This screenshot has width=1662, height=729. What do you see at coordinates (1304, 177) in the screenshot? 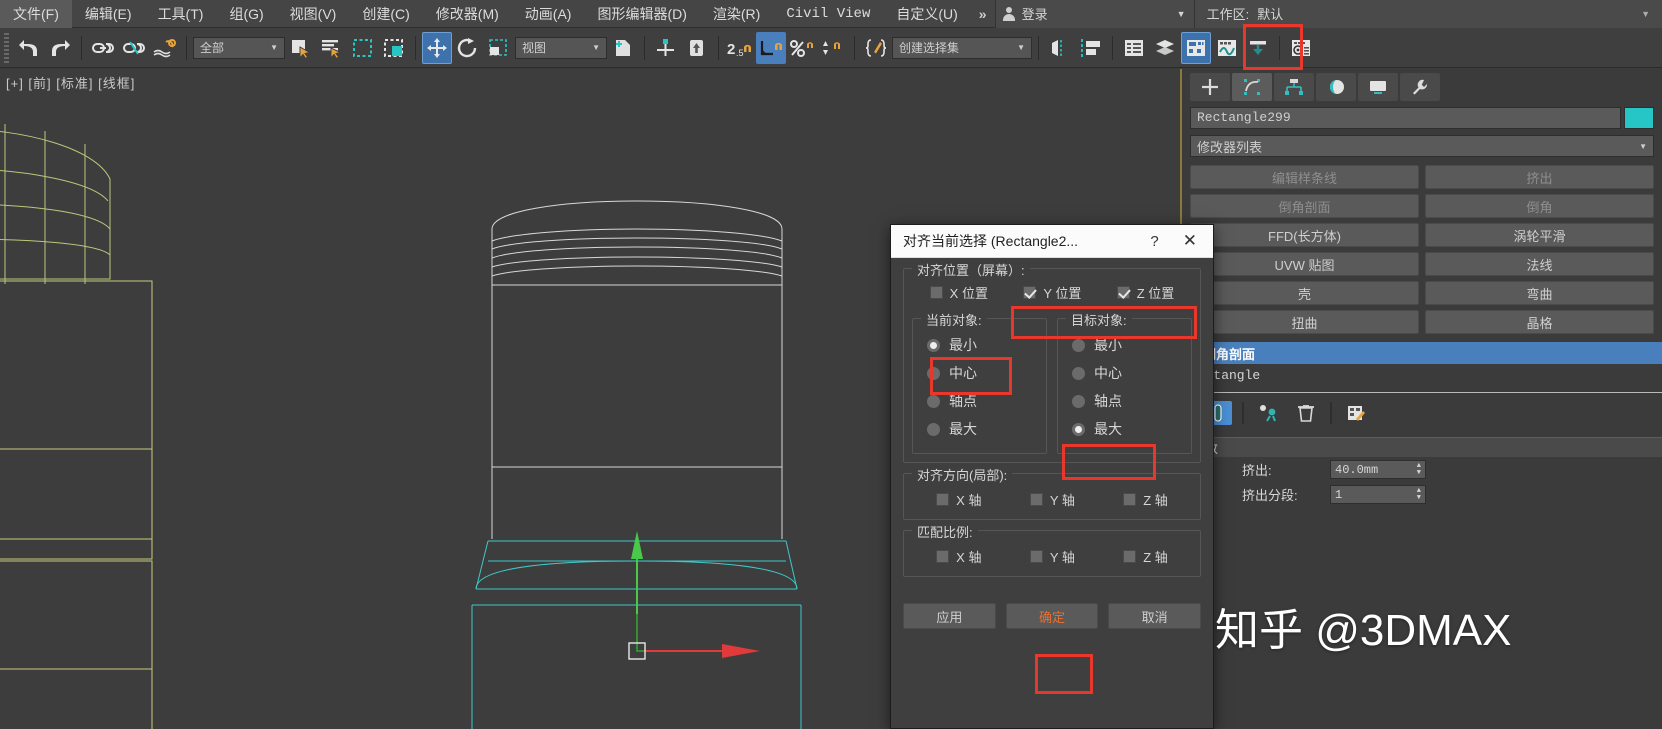
I see `modifier-button-edit-spline: 编辑样条线` at bounding box center [1304, 177].